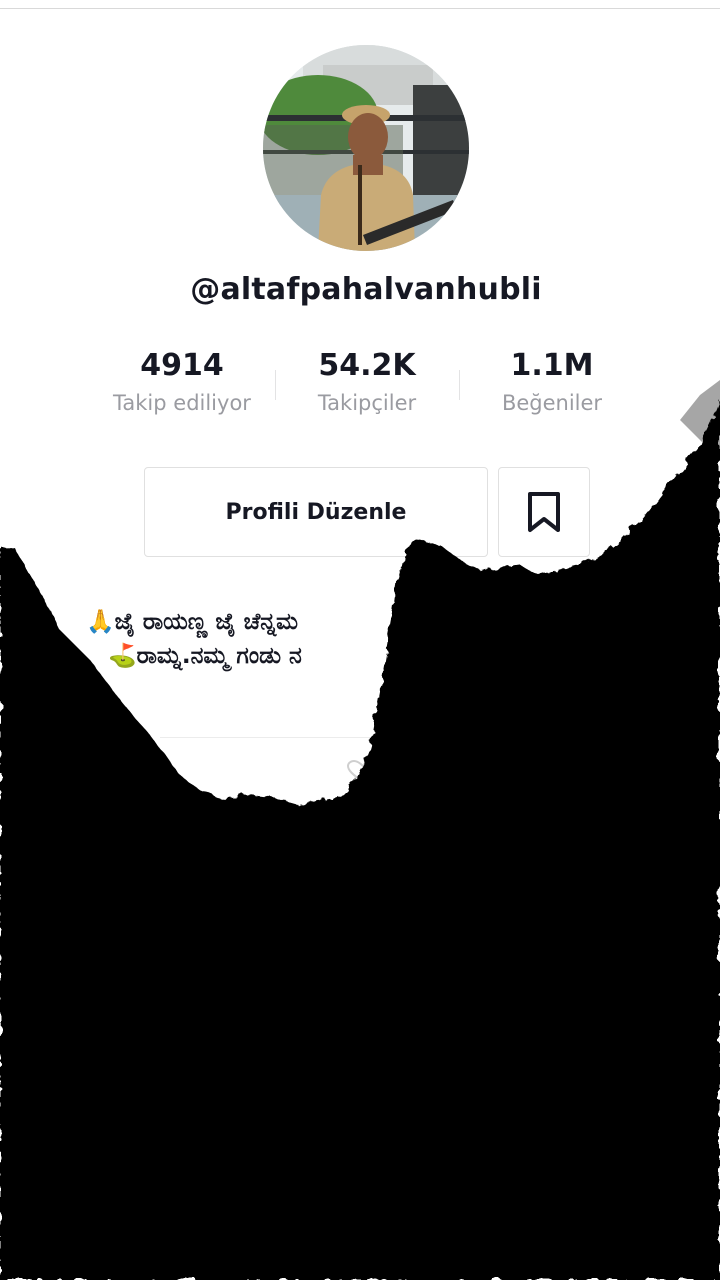  What do you see at coordinates (205, 656) in the screenshot?
I see `bio-line-2: ⛳ರಾಮ್ನ.ನಮ್ಮ ಗಂಡು ನ` at bounding box center [205, 656].